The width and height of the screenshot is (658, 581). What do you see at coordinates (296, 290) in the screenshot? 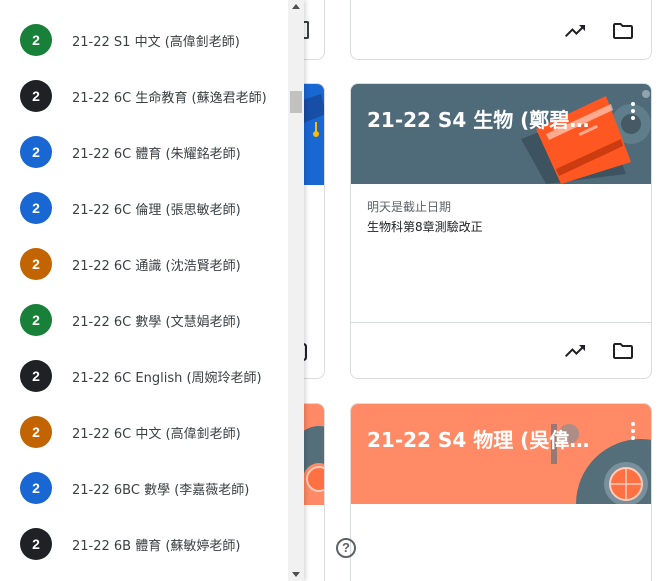
I see `scrollbar` at bounding box center [296, 290].